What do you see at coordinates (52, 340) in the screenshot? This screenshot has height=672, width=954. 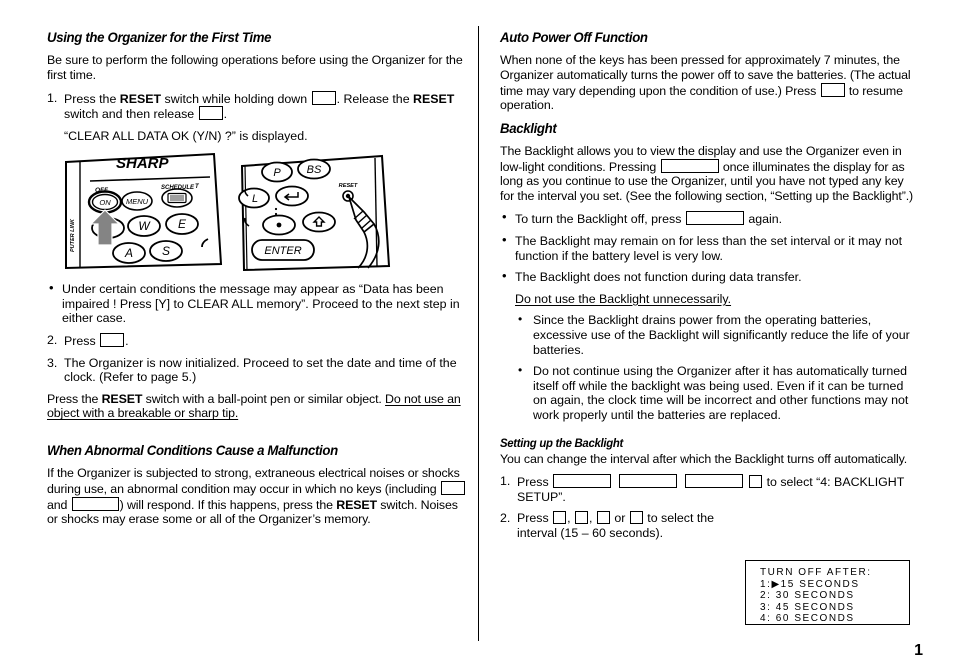 I see `step-2-number: 2.` at bounding box center [52, 340].